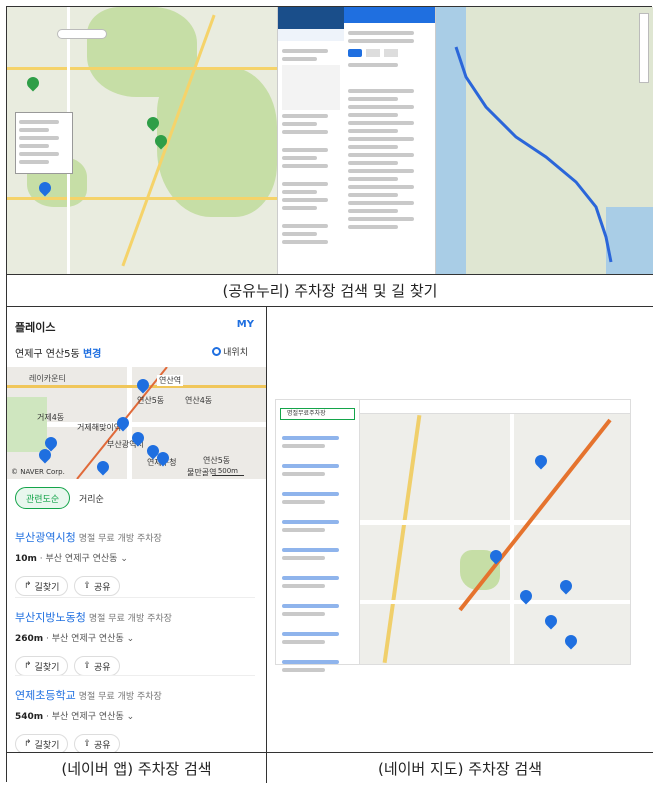 The height and width of the screenshot is (790, 658). What do you see at coordinates (317, 414) in the screenshot?
I see `search-field: 명절무료주차장` at bounding box center [317, 414].